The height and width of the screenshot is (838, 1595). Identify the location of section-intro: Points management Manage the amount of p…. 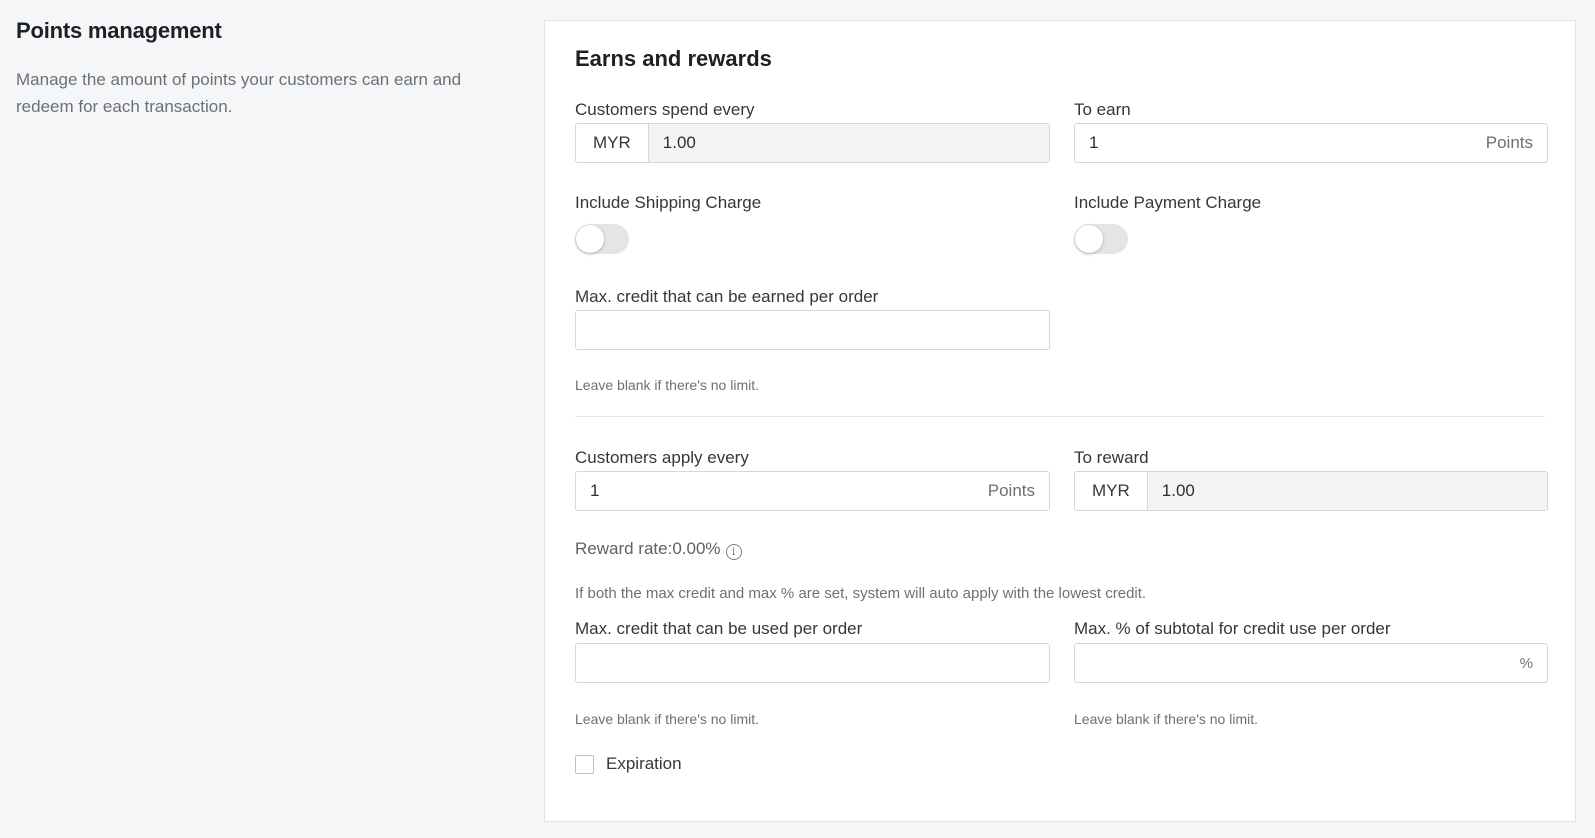
(251, 69).